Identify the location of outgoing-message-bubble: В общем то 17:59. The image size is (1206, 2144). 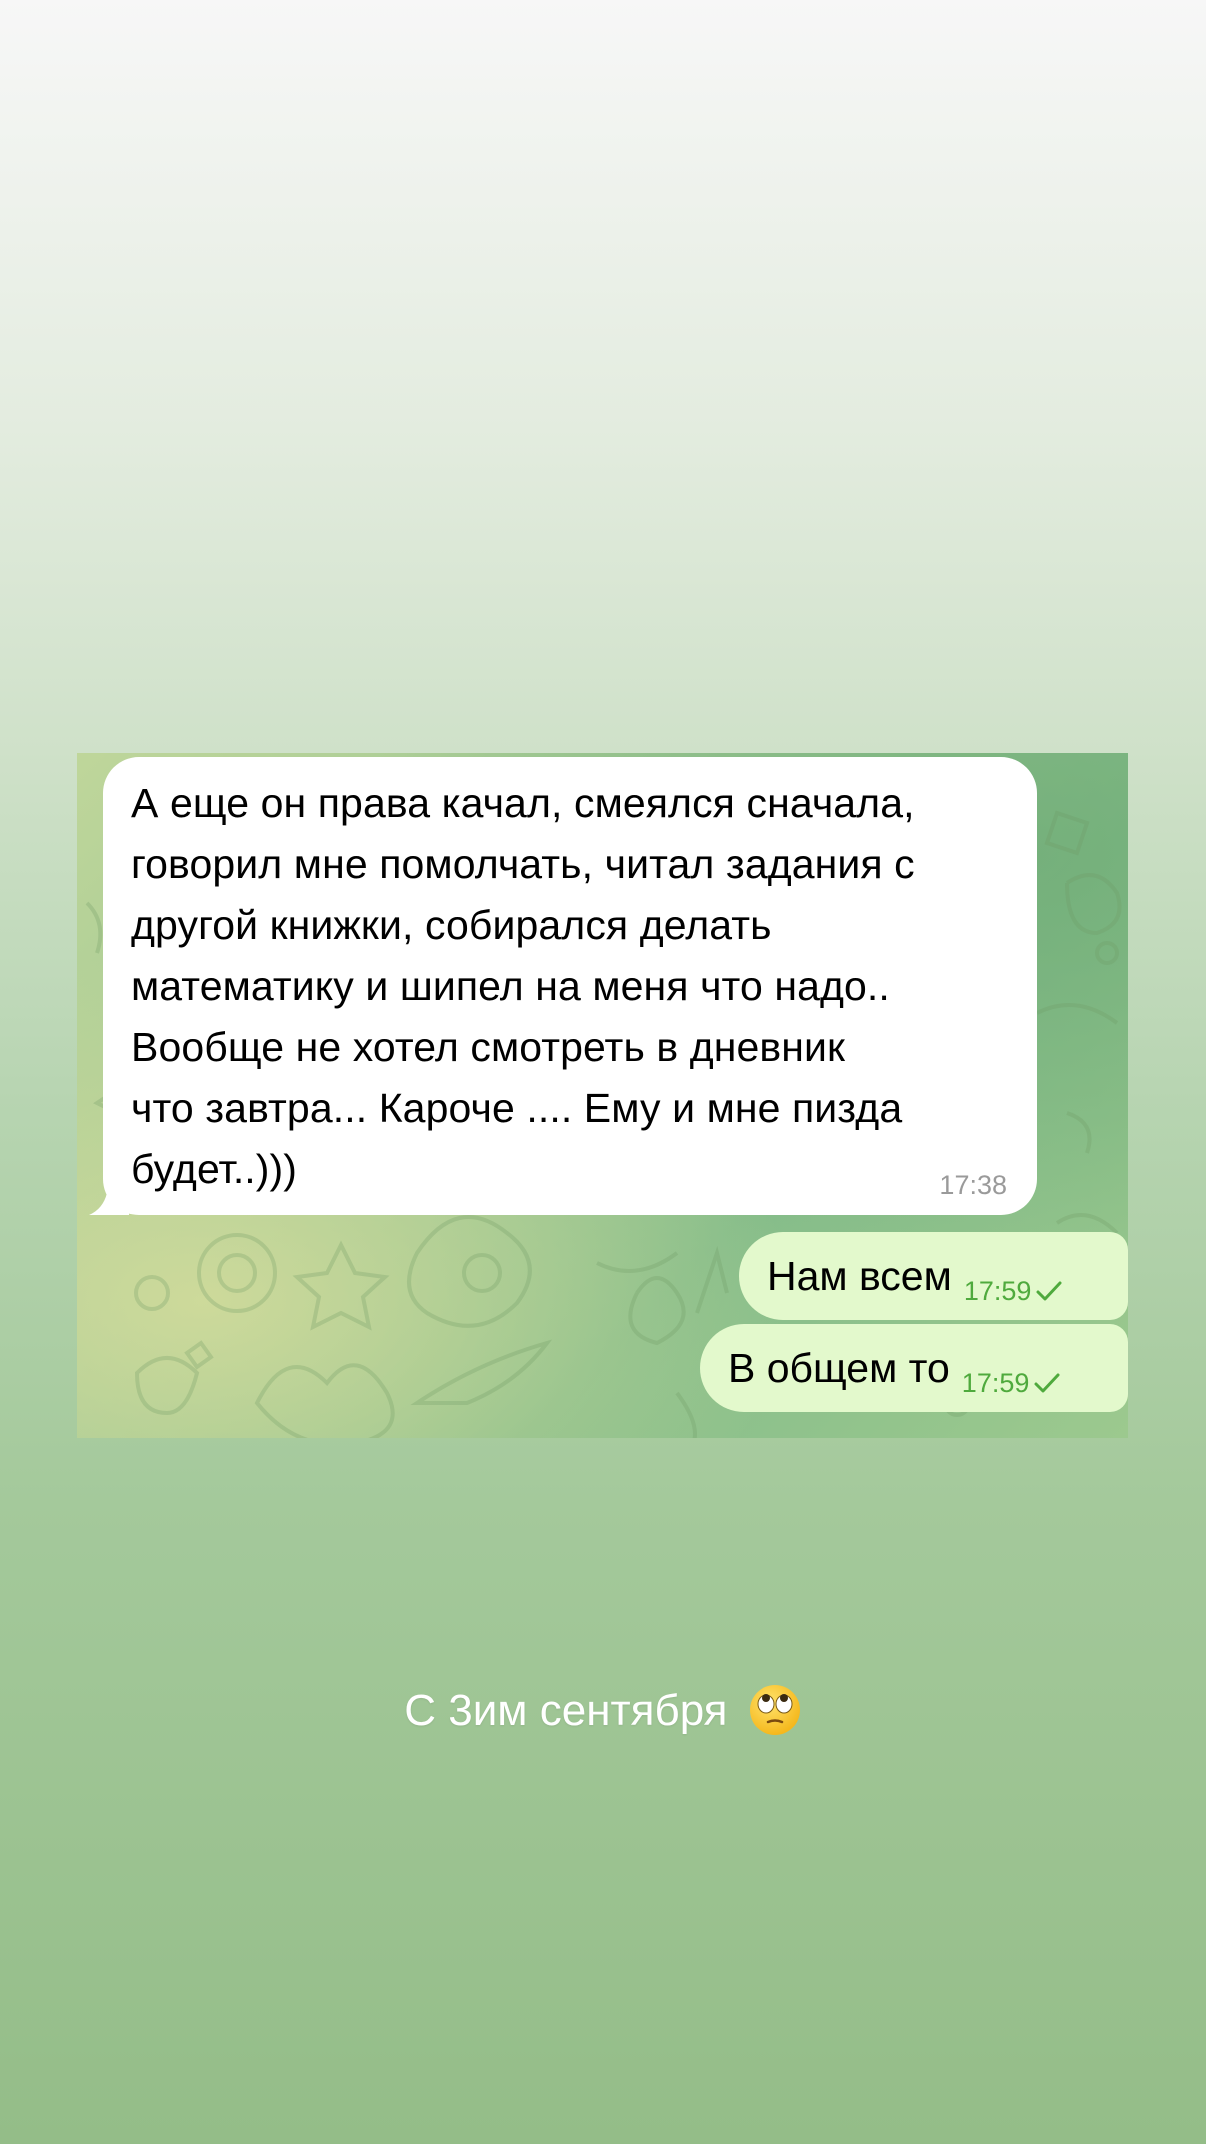
(914, 1368).